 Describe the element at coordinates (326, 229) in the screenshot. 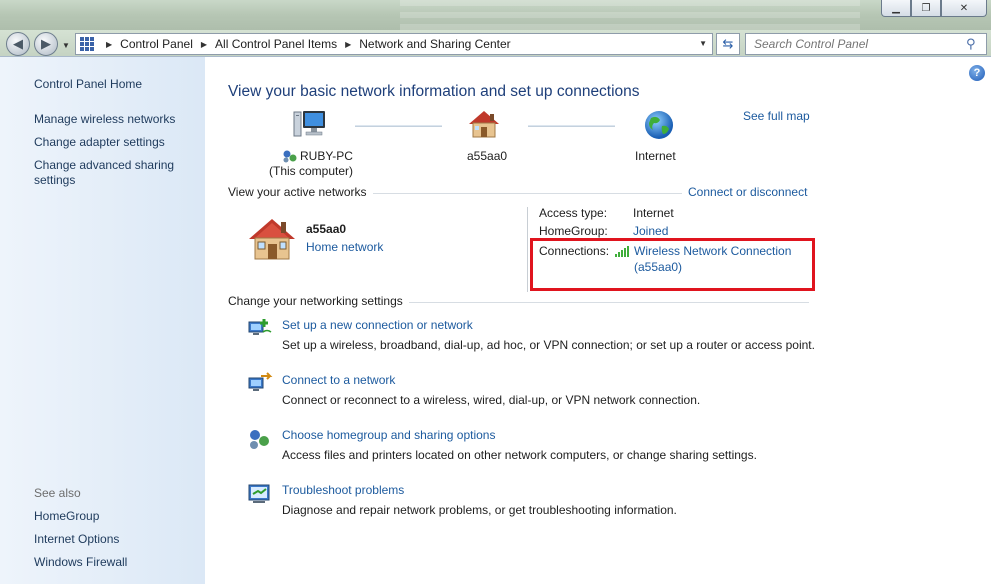

I see `active-network-name: a55aa0` at that location.